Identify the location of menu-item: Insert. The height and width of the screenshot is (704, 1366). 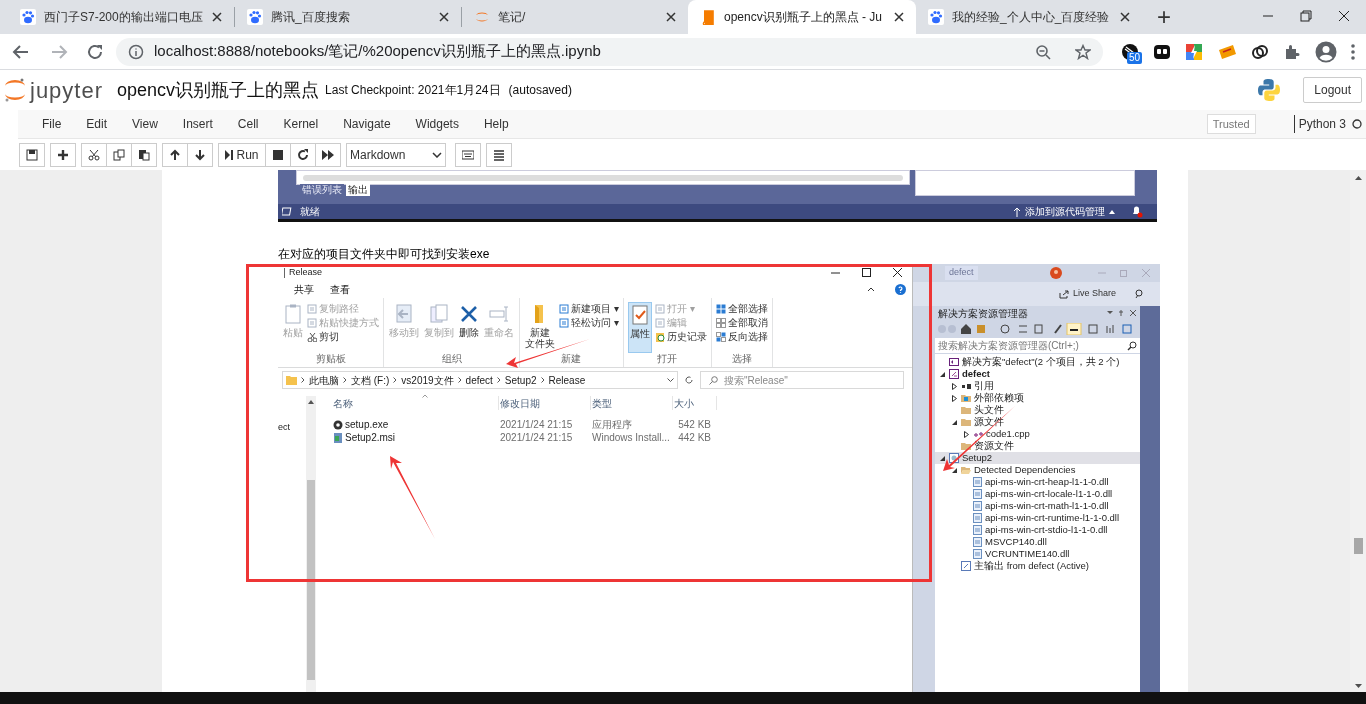
(197, 124).